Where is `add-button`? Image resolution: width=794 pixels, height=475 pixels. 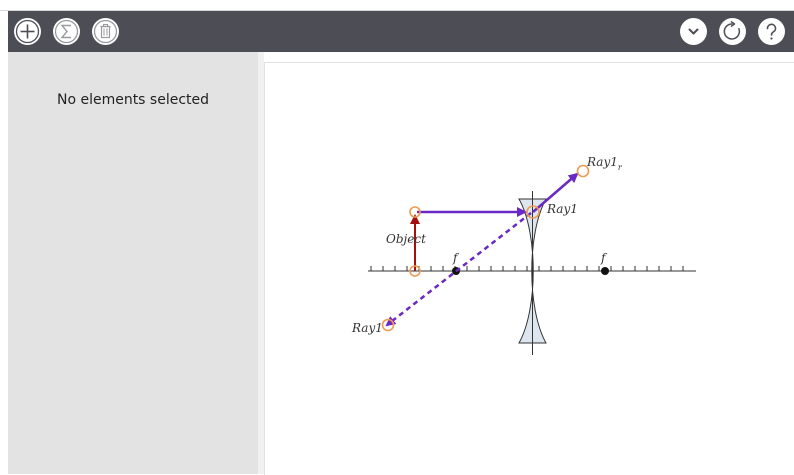 add-button is located at coordinates (27, 31).